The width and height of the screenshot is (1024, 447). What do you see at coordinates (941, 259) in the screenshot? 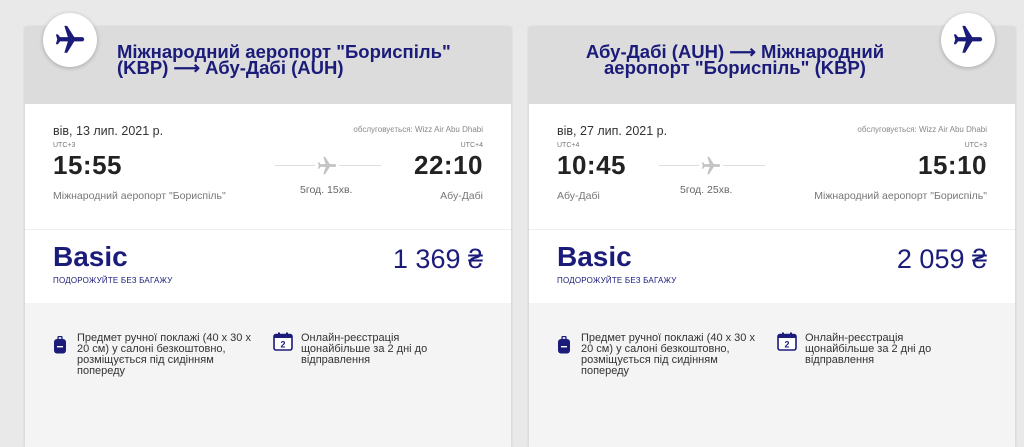
I see `fare-price: 2 059 ₴` at bounding box center [941, 259].